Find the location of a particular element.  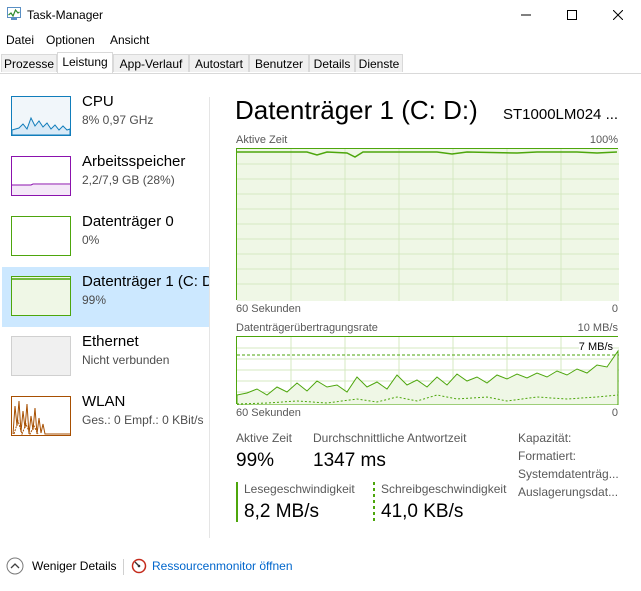

wlan-recv-label: Empf.: is located at coordinates (141, 420).